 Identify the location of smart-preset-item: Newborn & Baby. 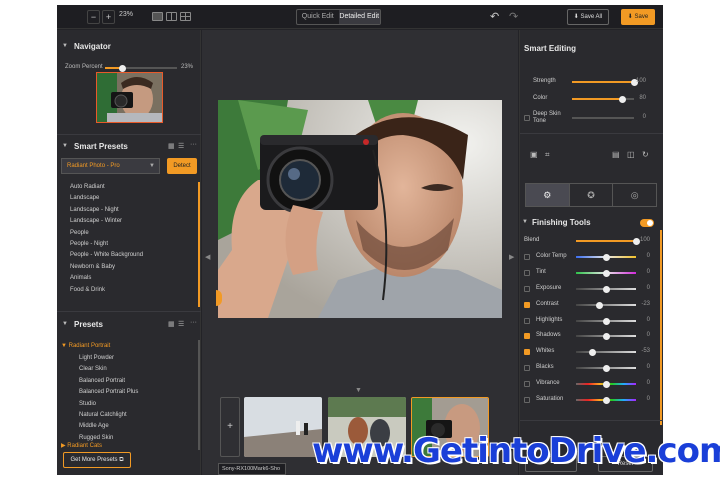
(92, 267).